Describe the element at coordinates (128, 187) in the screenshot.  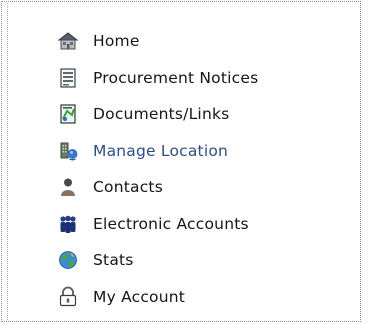
I see `nav-label-contacts: Contacts` at that location.